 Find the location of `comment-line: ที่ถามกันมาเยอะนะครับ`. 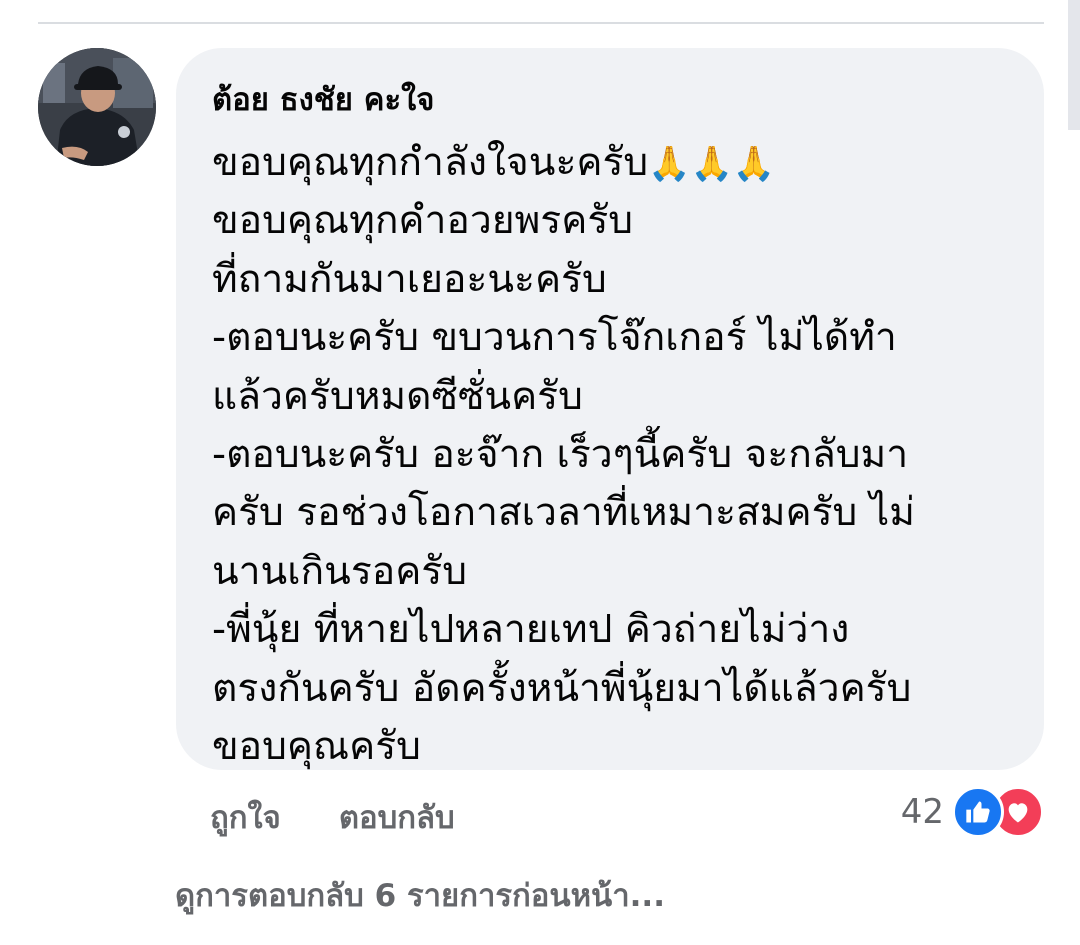

comment-line: ที่ถามกันมาเยอะนะครับ is located at coordinates (409, 279).